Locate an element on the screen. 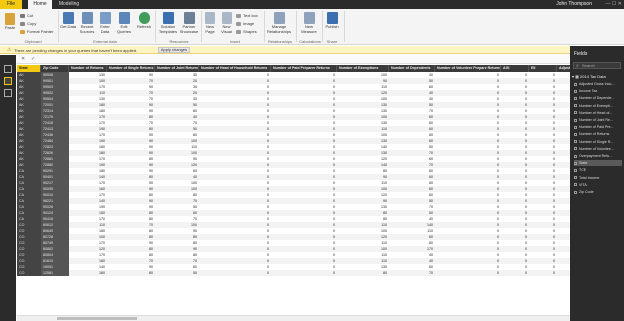 This screenshot has width=624, height=321. recent-sources-button: Recent Sources is located at coordinates (87, 23).